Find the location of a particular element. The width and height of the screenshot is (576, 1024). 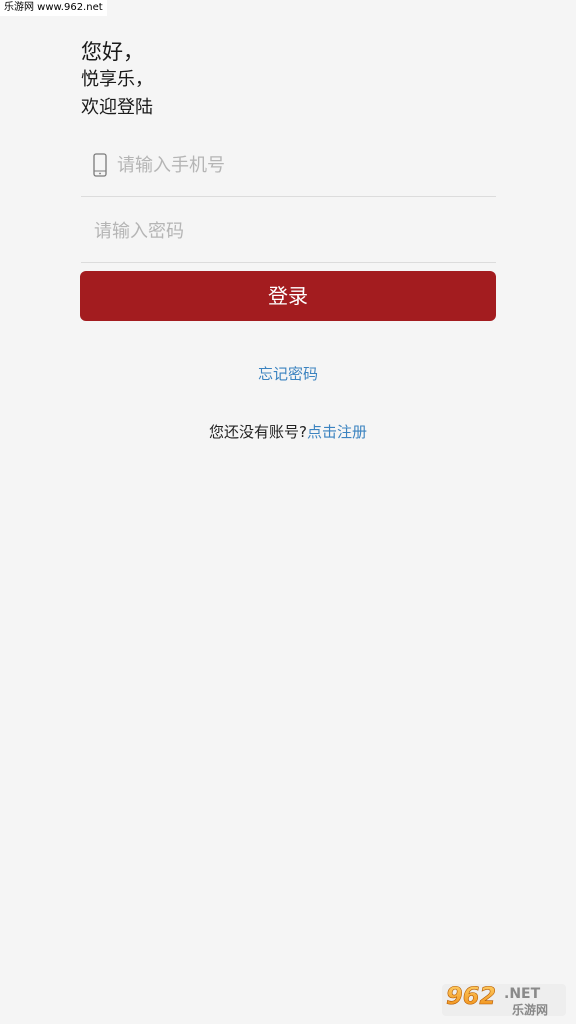

phone-field is located at coordinates (288, 165).